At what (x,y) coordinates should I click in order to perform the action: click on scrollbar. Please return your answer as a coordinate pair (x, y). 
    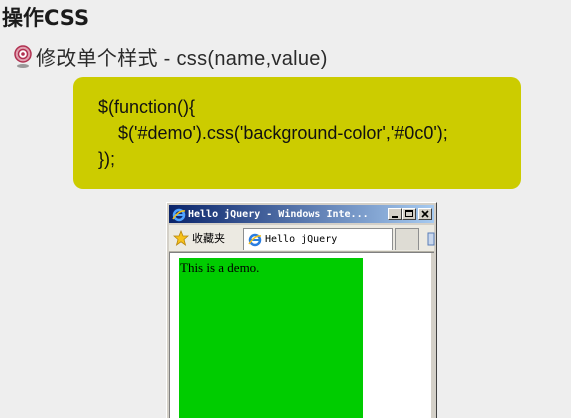
    Looking at the image, I should click on (432, 335).